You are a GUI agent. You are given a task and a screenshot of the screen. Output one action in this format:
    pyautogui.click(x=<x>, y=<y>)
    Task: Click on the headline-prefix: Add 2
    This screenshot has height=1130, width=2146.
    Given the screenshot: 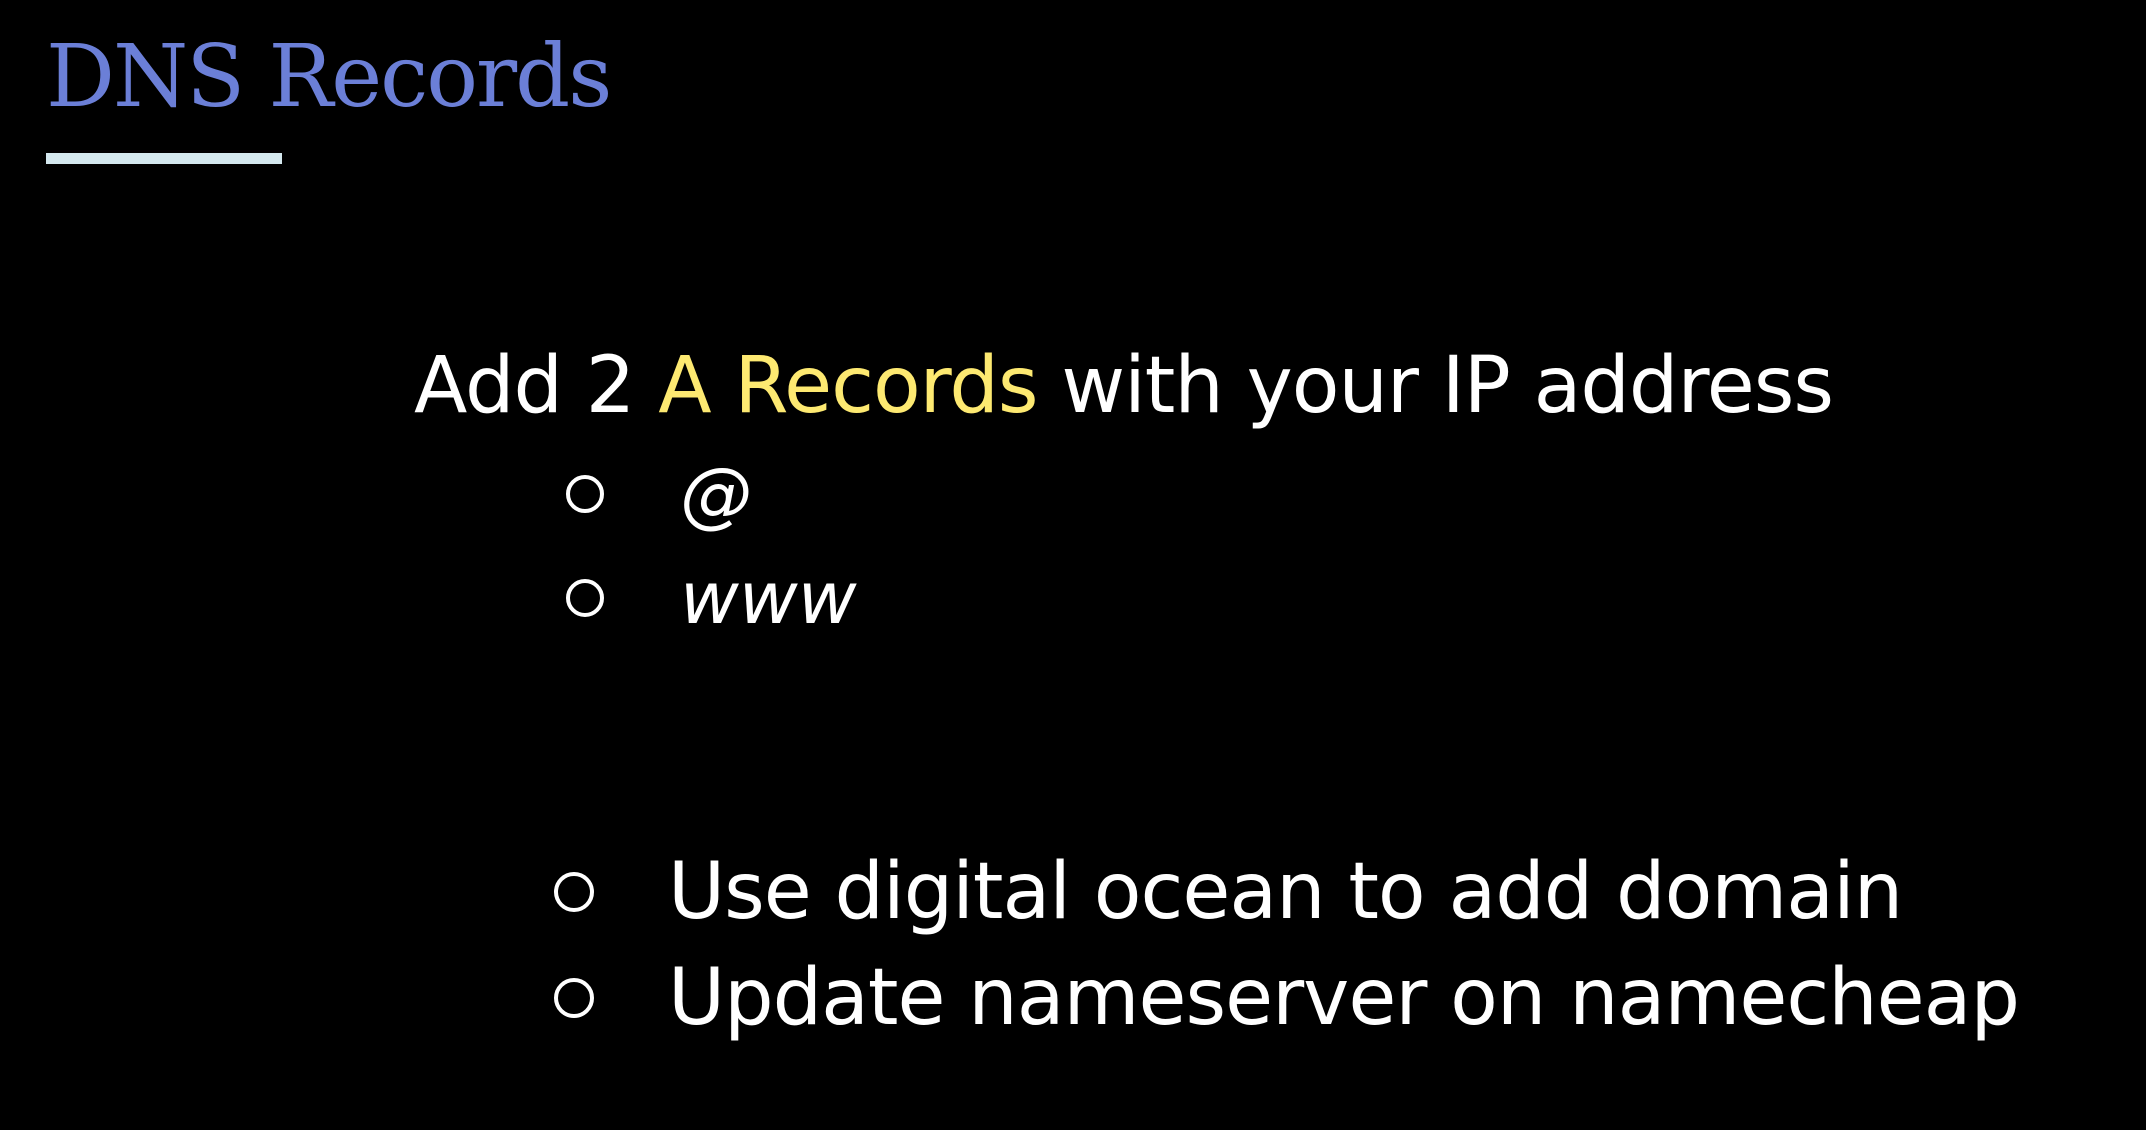 What is the action you would take?
    pyautogui.click(x=536, y=386)
    